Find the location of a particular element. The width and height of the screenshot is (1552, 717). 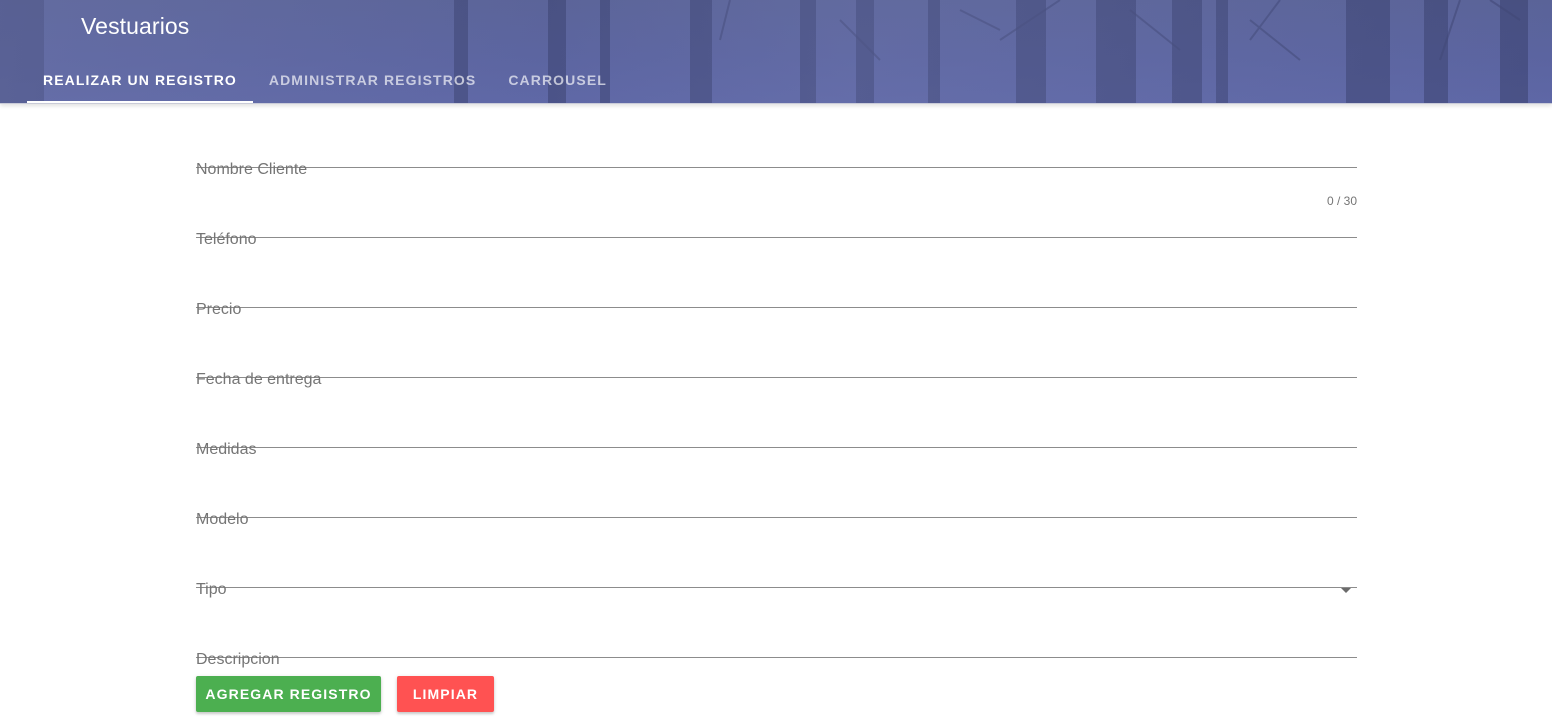

nombre-cliente-label: Nombre Cliente is located at coordinates (252, 169).